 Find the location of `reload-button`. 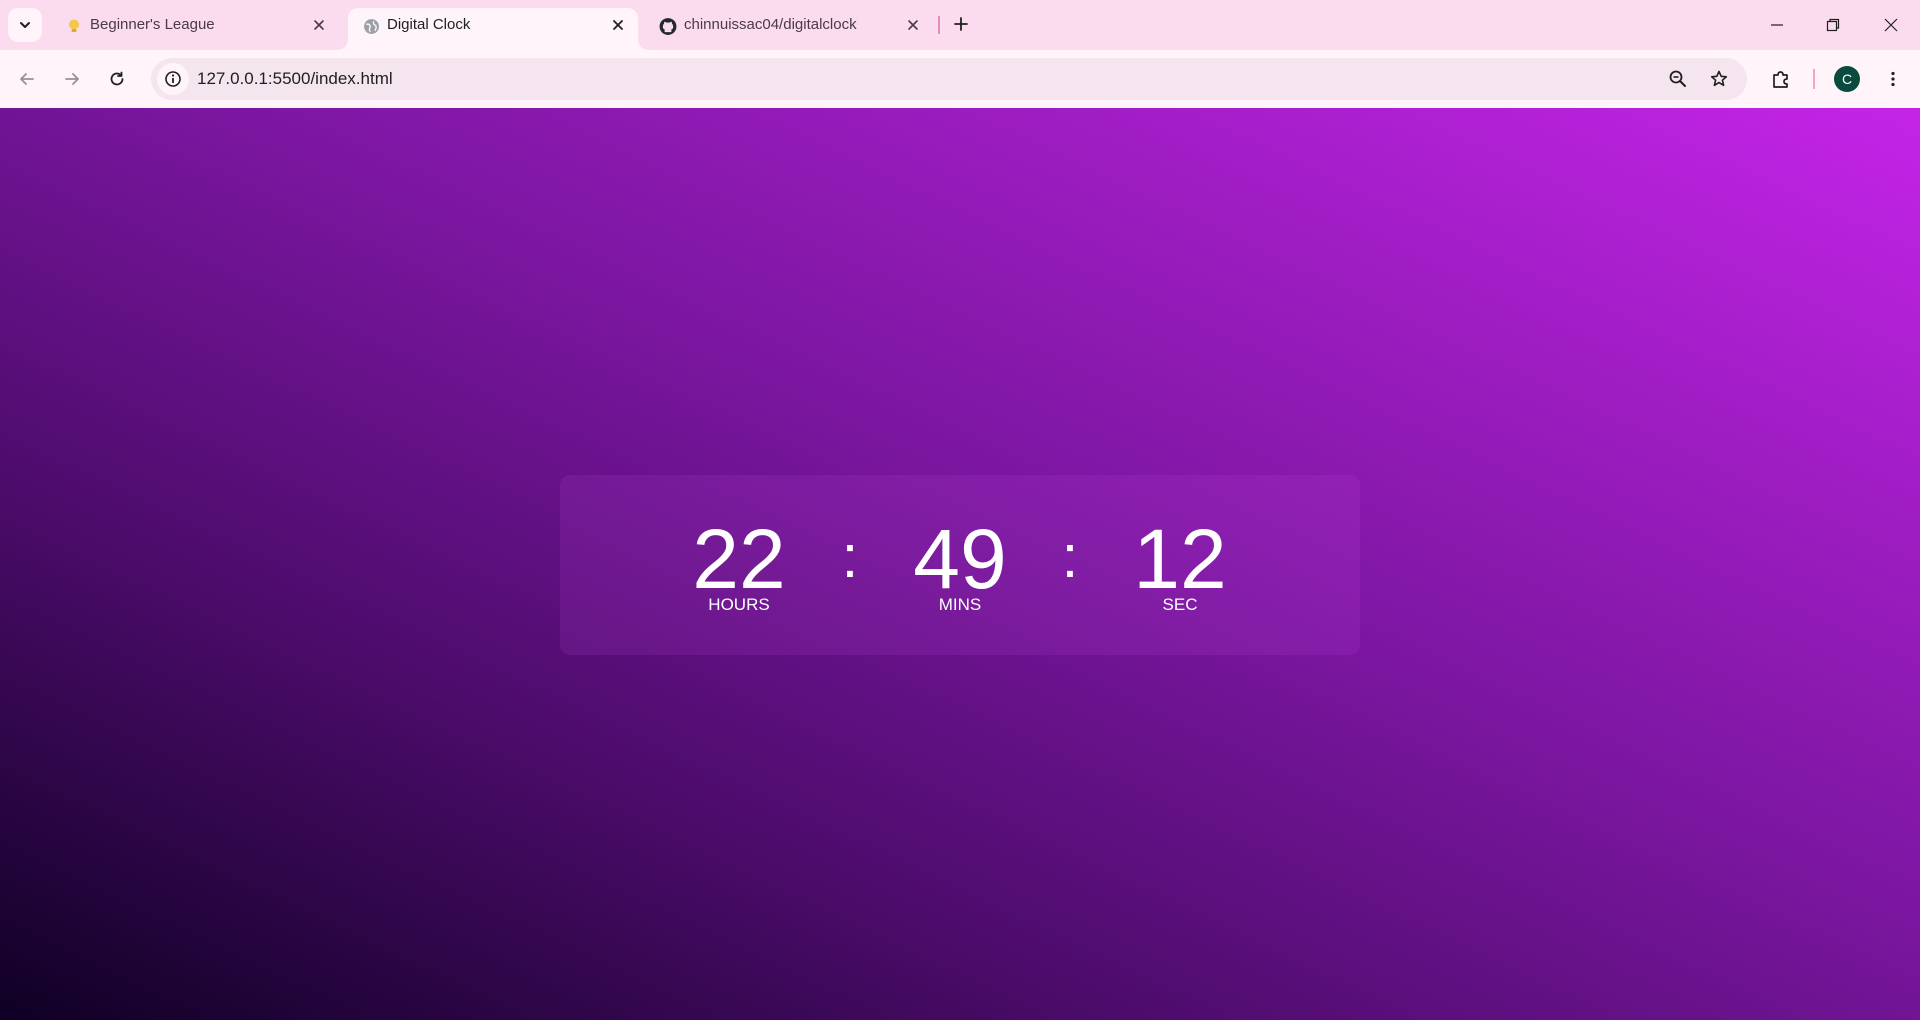

reload-button is located at coordinates (117, 79).